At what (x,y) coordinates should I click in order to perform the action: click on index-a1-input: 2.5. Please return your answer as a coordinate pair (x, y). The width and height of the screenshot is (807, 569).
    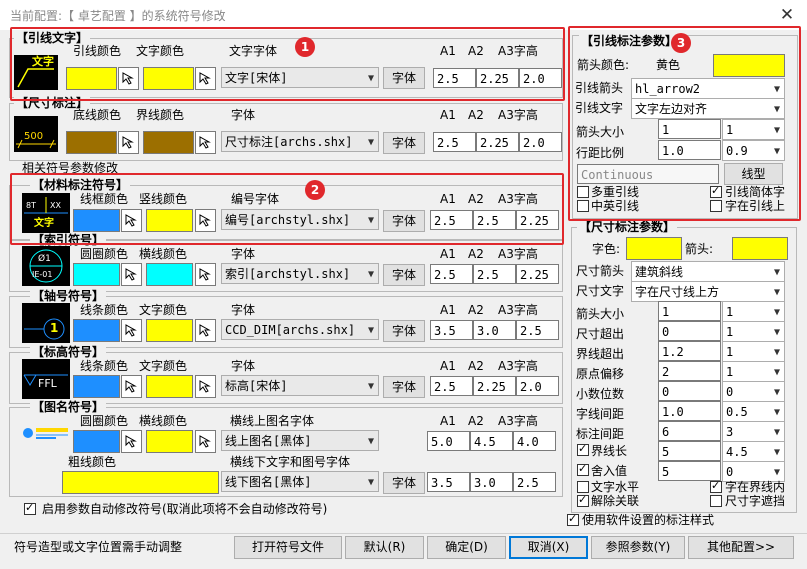
    Looking at the image, I should click on (451, 274).